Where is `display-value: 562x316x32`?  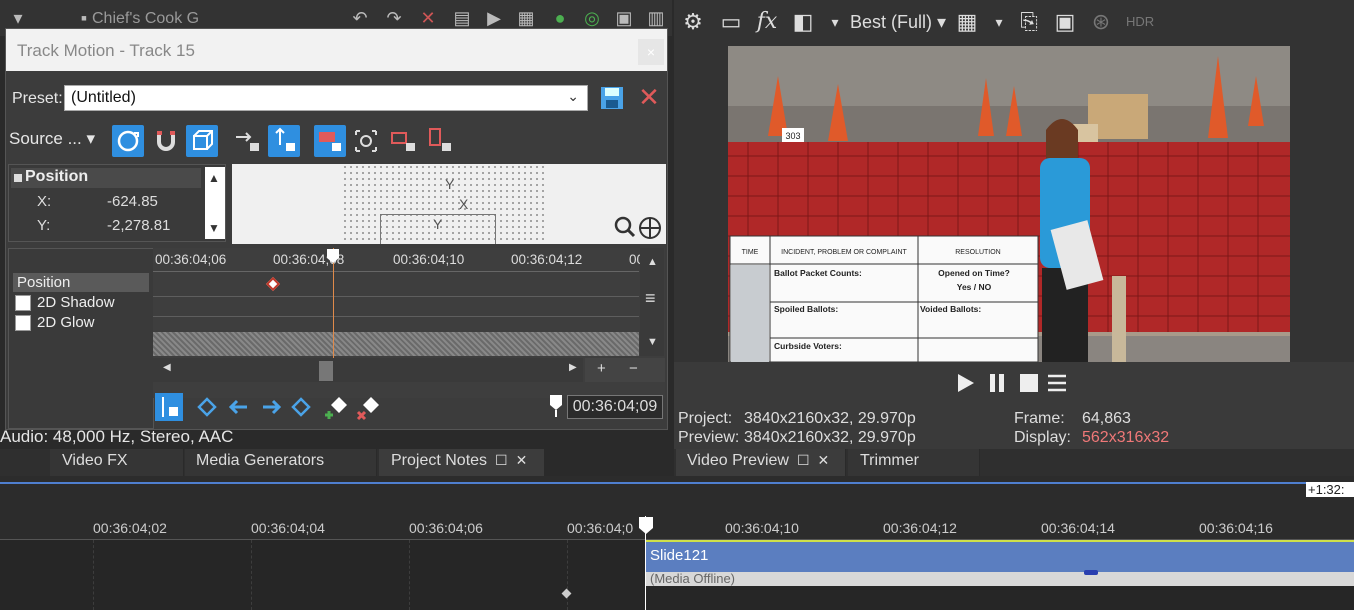 display-value: 562x316x32 is located at coordinates (1126, 437).